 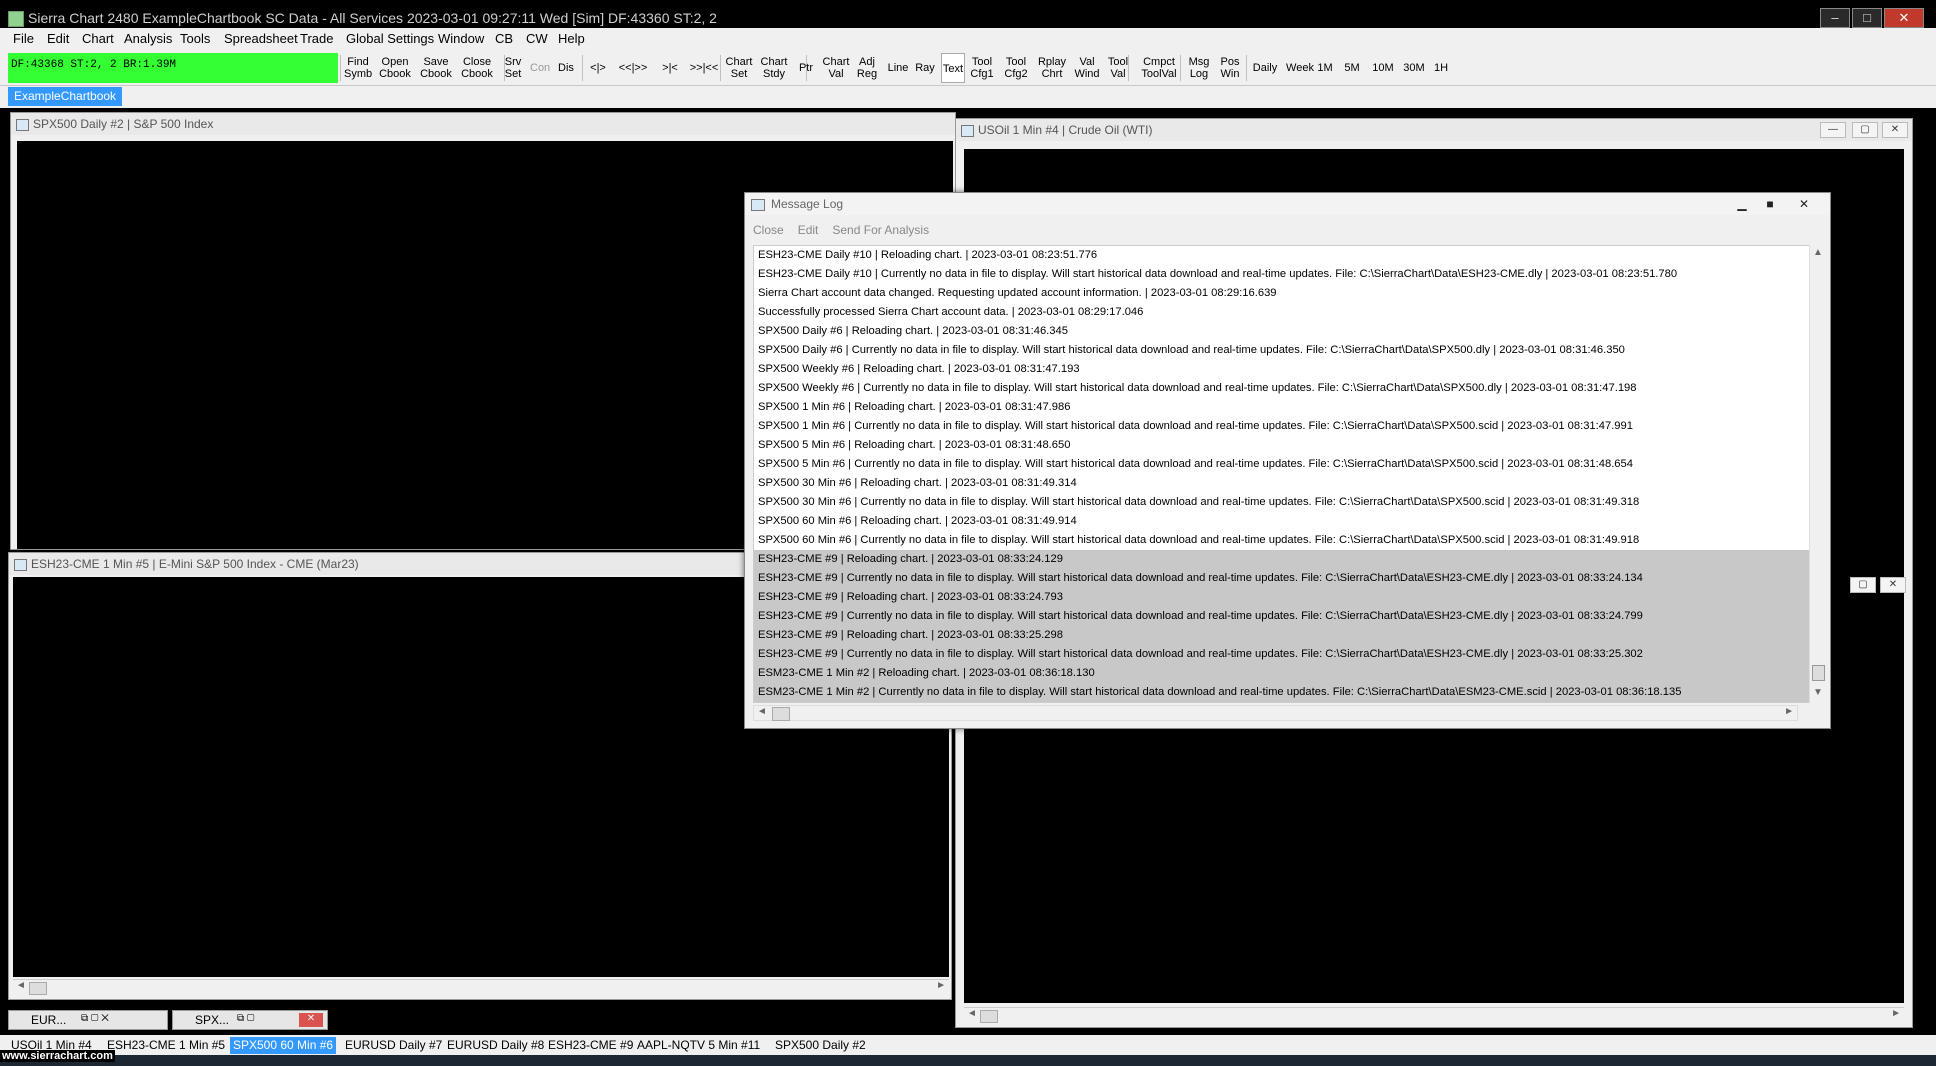 What do you see at coordinates (540, 68) in the screenshot?
I see `toolbar-button-con: Con` at bounding box center [540, 68].